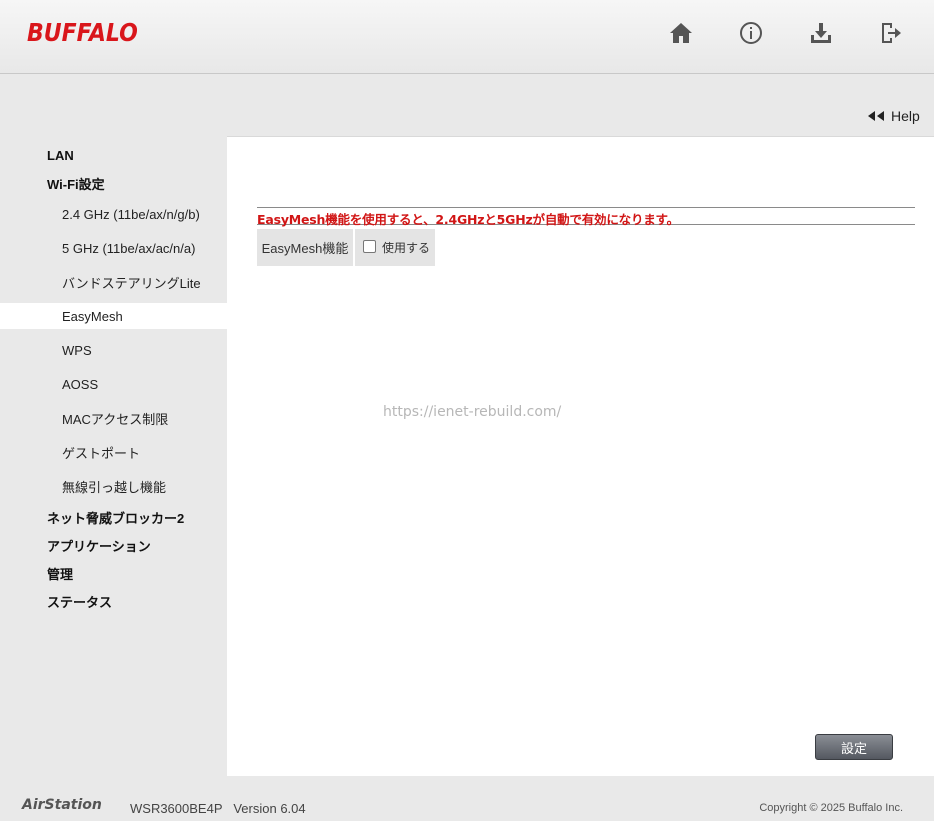  Describe the element at coordinates (113, 350) in the screenshot. I see `sidebar-item-wps: WPS` at that location.